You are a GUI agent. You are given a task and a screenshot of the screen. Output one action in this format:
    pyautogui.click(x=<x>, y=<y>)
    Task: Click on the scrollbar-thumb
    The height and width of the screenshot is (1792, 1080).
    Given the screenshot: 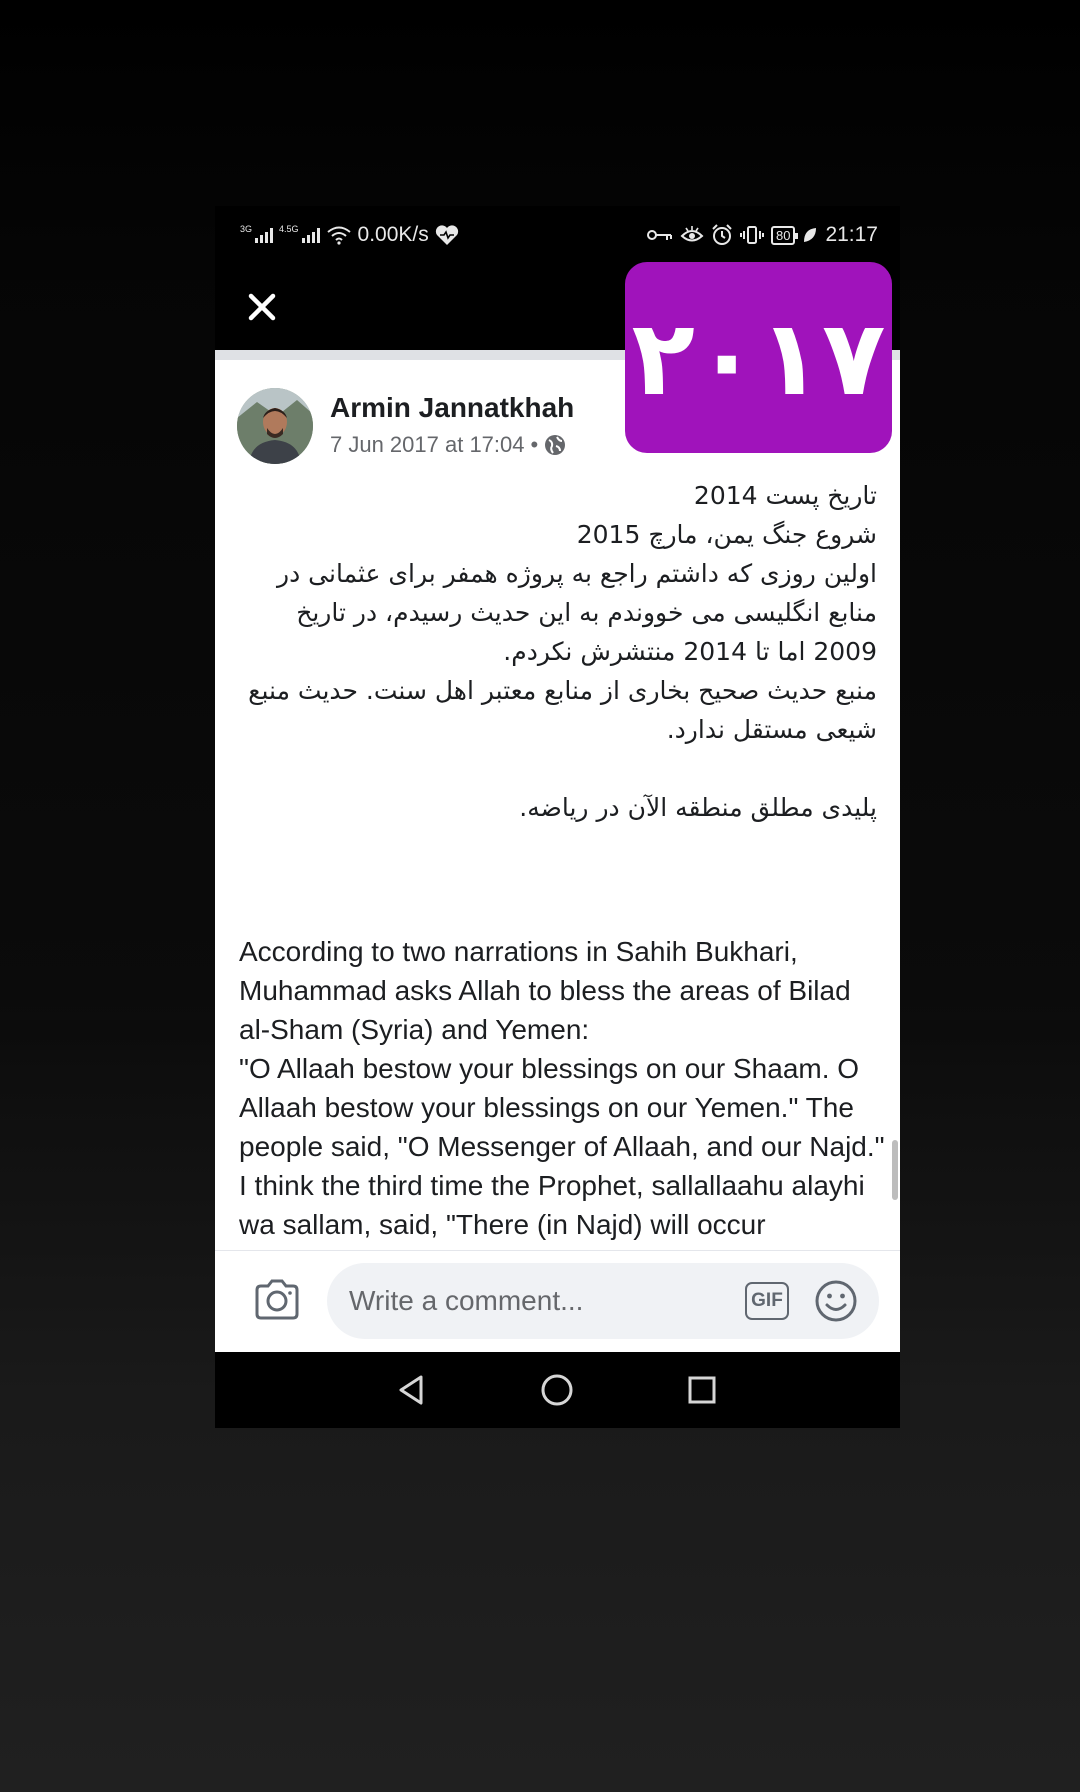 What is the action you would take?
    pyautogui.click(x=895, y=1170)
    